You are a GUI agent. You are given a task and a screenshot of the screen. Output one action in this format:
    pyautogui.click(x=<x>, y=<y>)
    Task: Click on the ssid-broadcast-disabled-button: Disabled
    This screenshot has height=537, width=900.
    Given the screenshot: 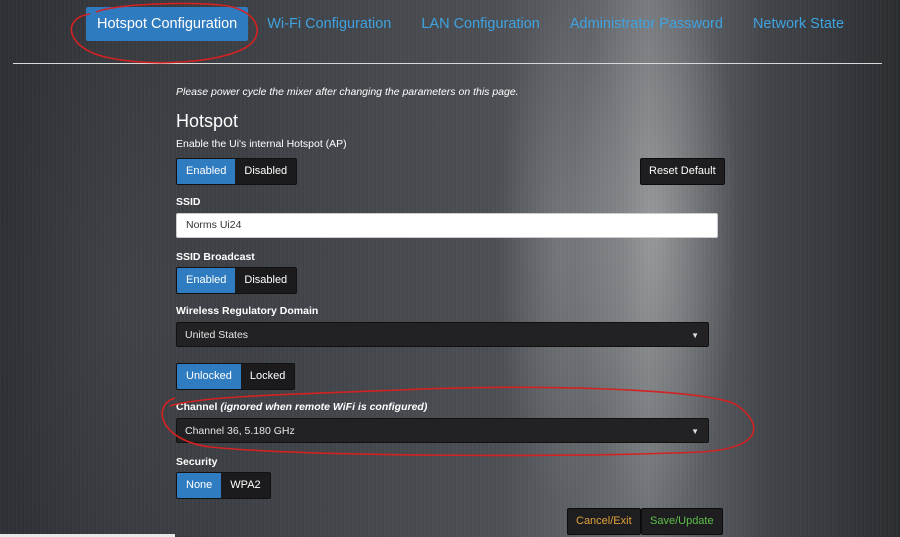 What is the action you would take?
    pyautogui.click(x=266, y=280)
    